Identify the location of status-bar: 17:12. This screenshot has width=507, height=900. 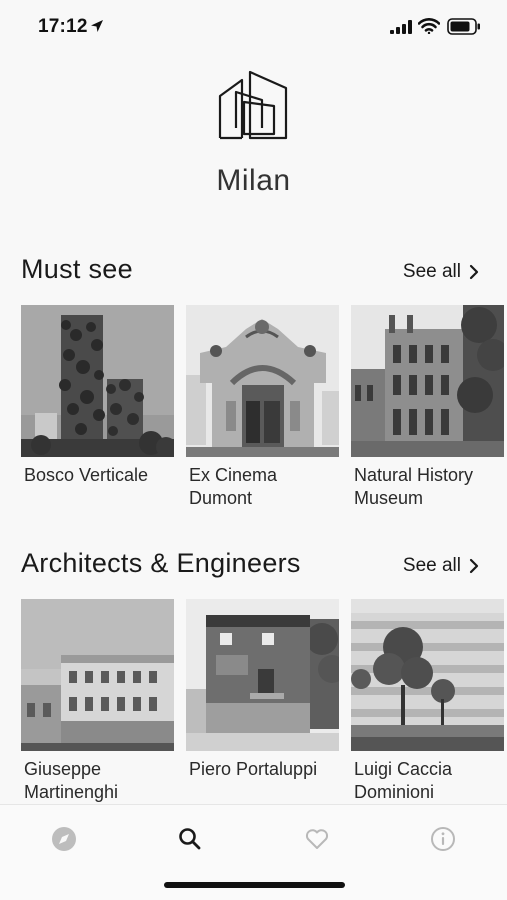
(253, 26).